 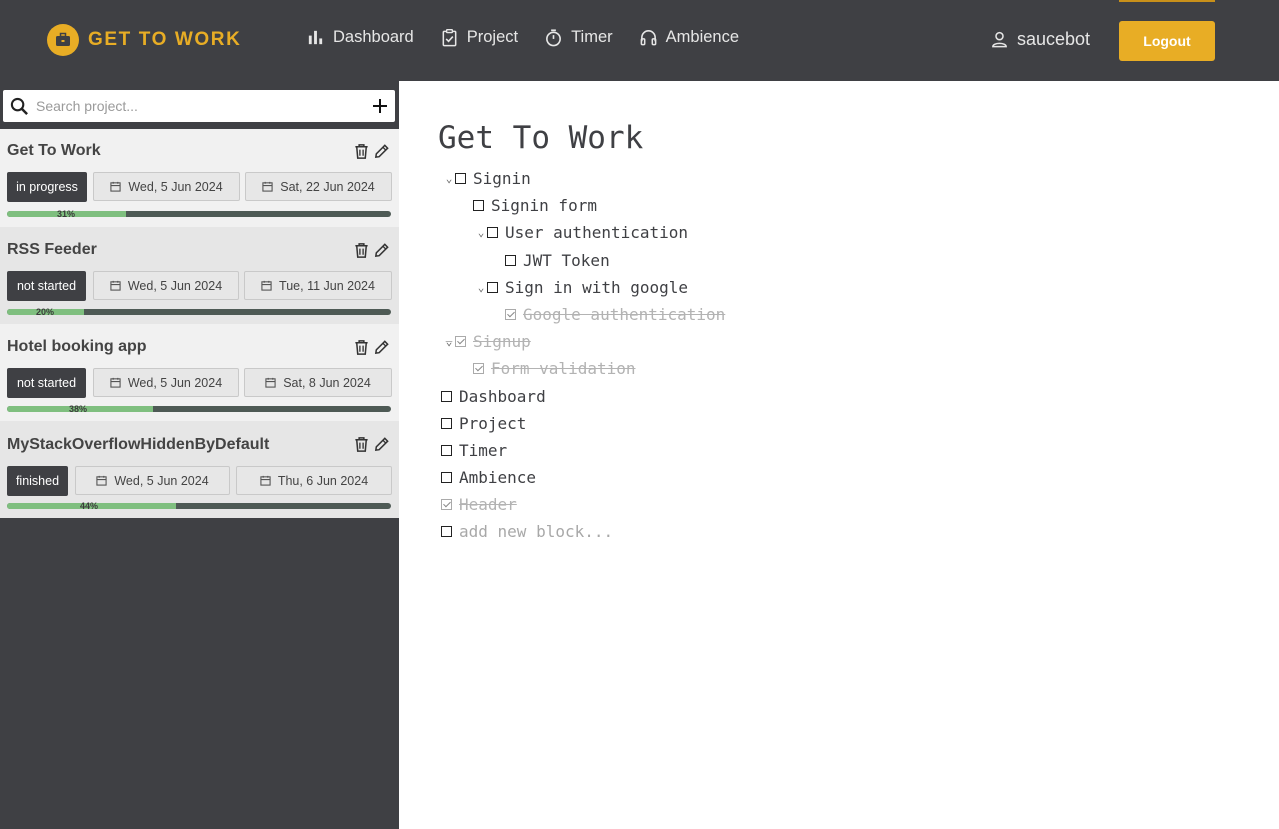 What do you see at coordinates (165, 39) in the screenshot?
I see `brand-name: GET TO WORK` at bounding box center [165, 39].